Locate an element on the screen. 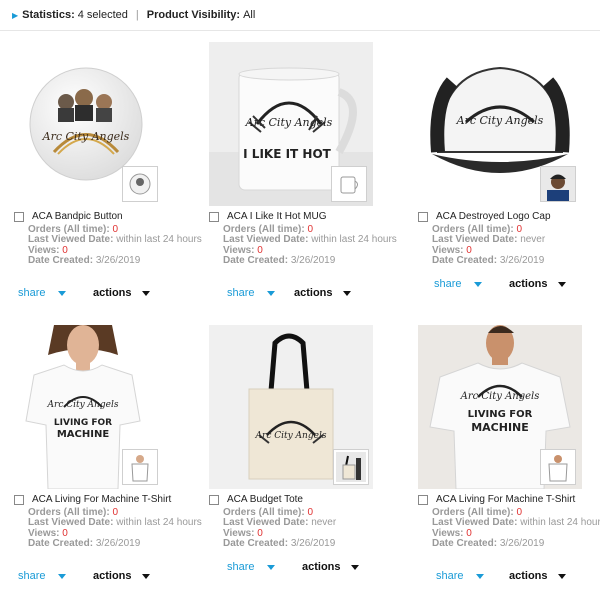 The height and width of the screenshot is (591, 600). date-created-value: 3/26/2019 is located at coordinates (118, 260).